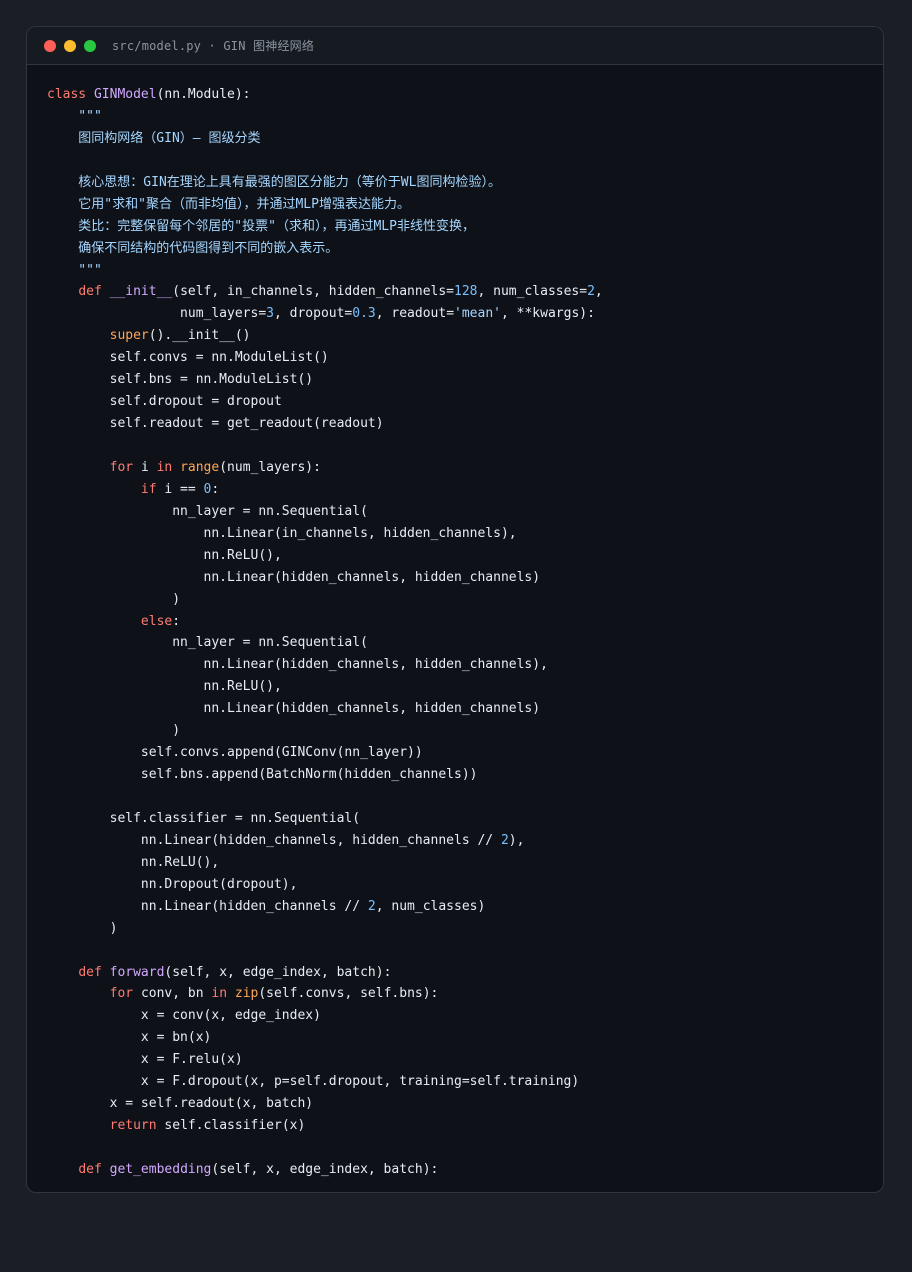 The image size is (912, 1272). I want to click on minimize-icon, so click(70, 45).